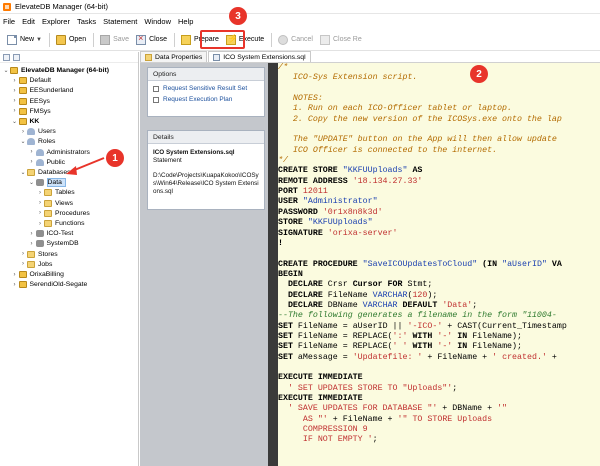  What do you see at coordinates (422, 389) in the screenshot?
I see `code-line: ' SET UPDATES STORE TO "Uploads"';` at bounding box center [422, 389].